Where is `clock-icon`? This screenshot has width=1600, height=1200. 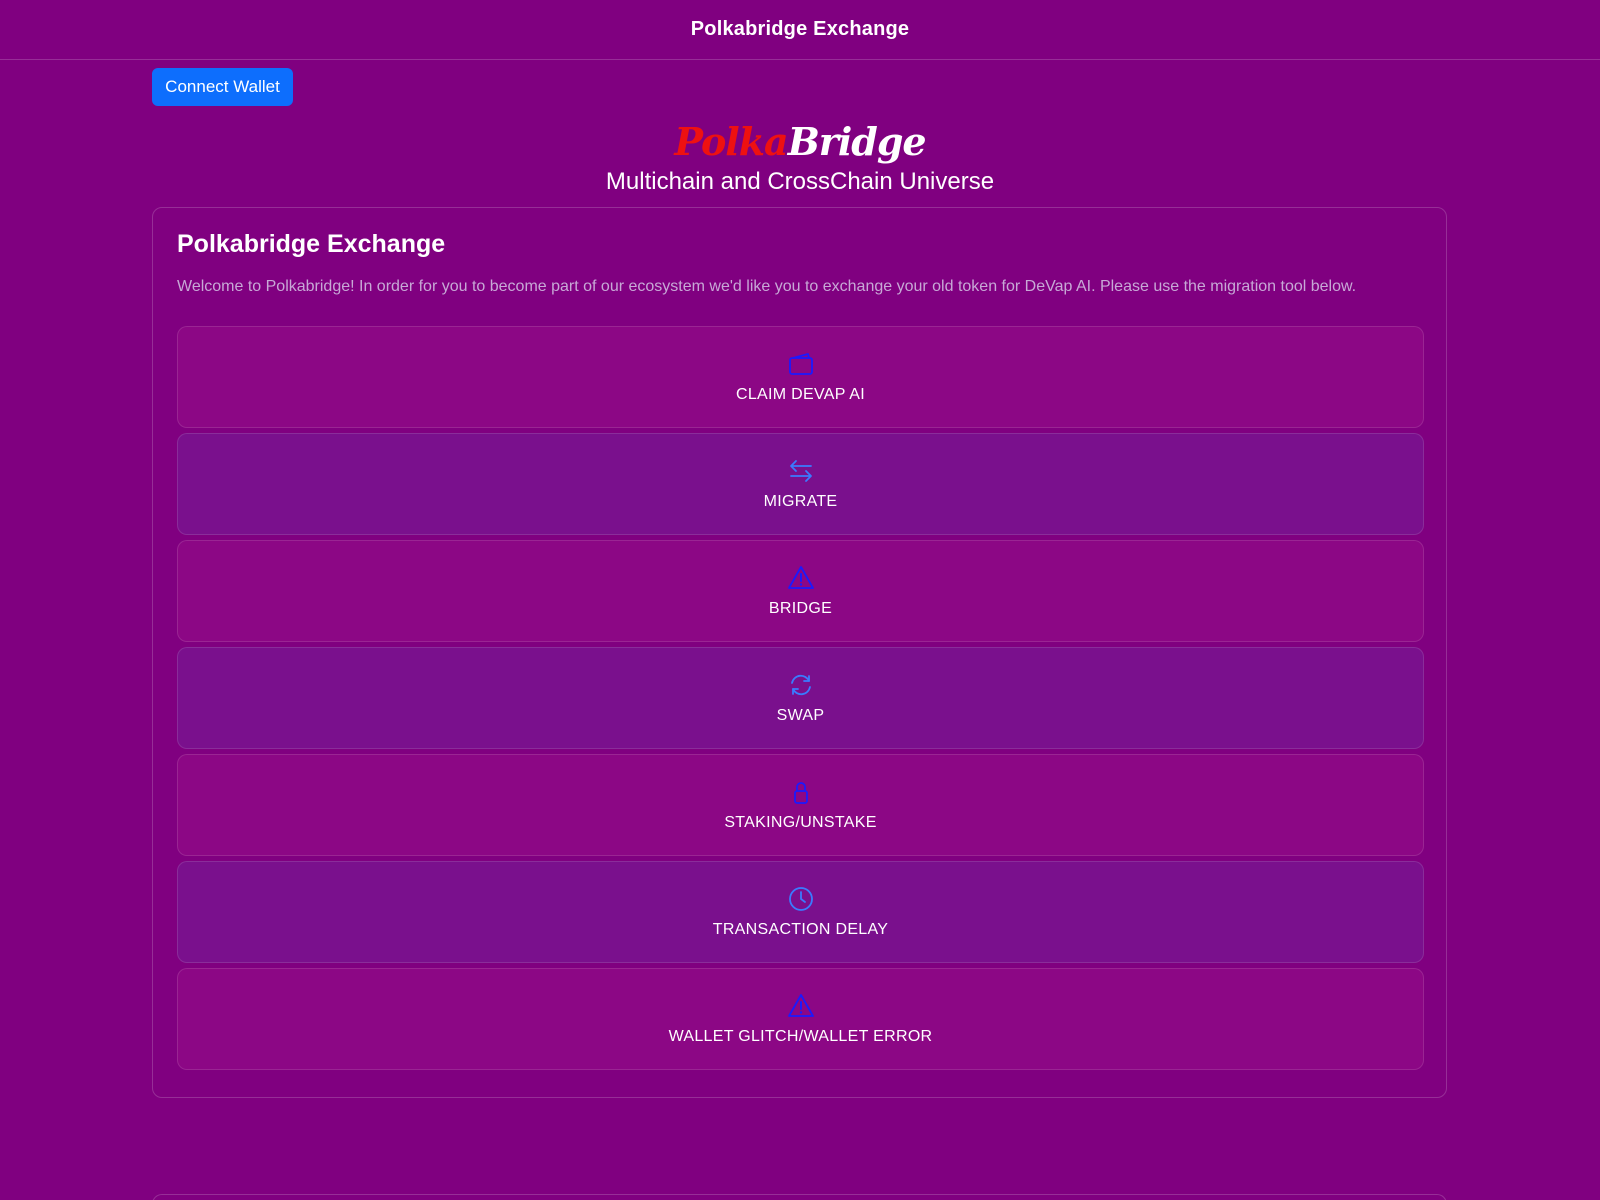
clock-icon is located at coordinates (800, 899).